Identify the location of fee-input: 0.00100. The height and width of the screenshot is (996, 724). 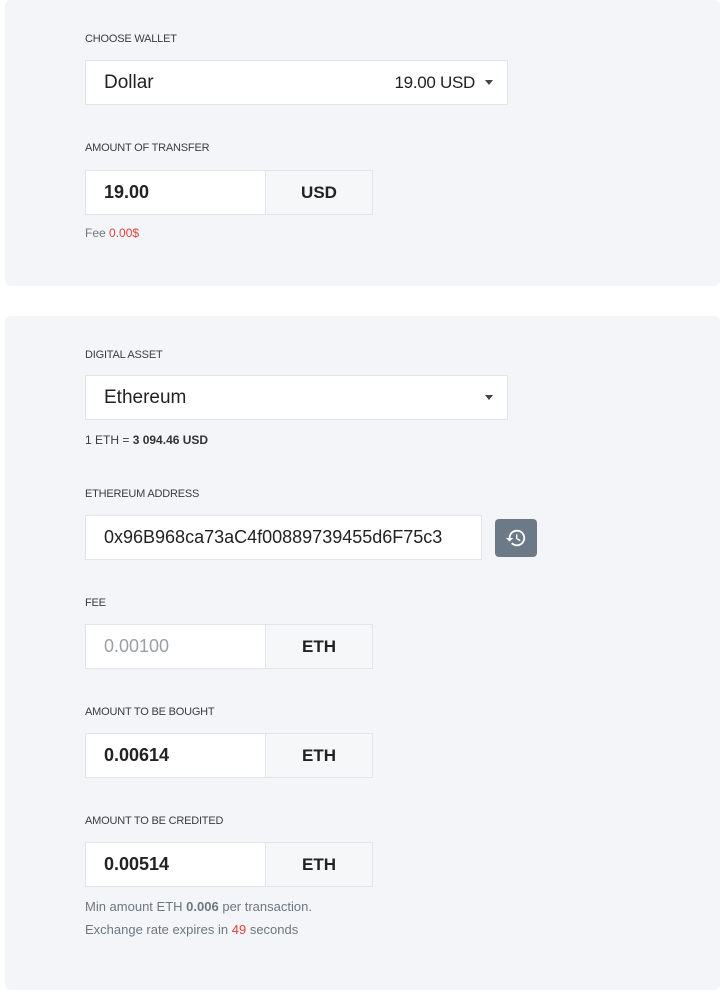
(175, 646).